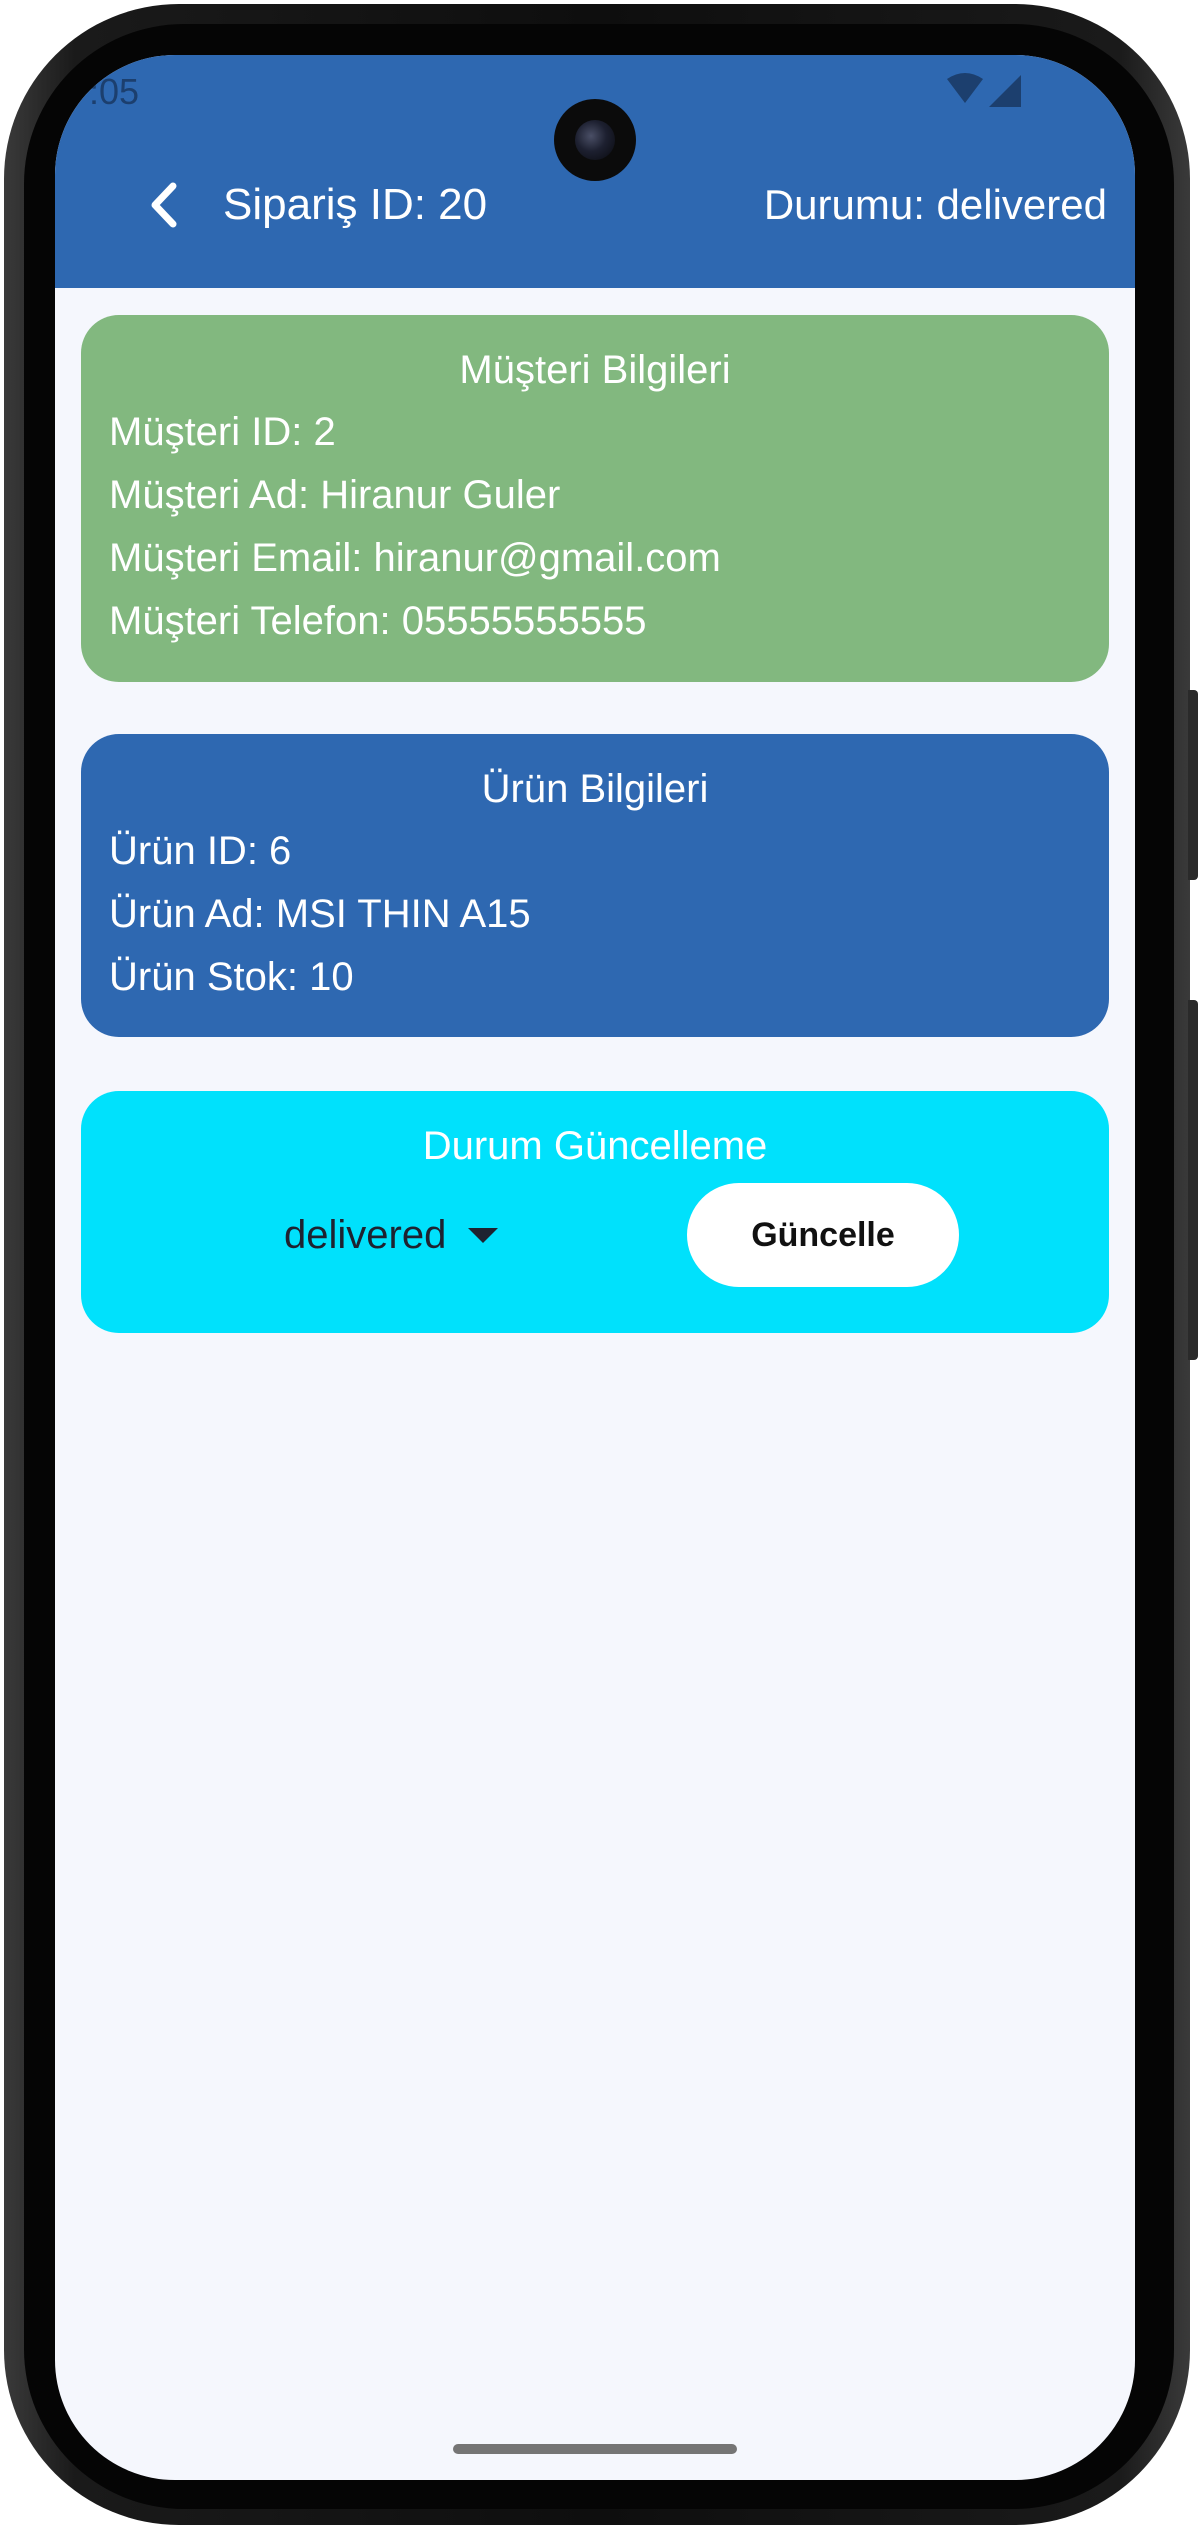 The width and height of the screenshot is (1198, 2531). Describe the element at coordinates (231, 977) in the screenshot. I see `product-stock: Ürün Stok: 10` at that location.